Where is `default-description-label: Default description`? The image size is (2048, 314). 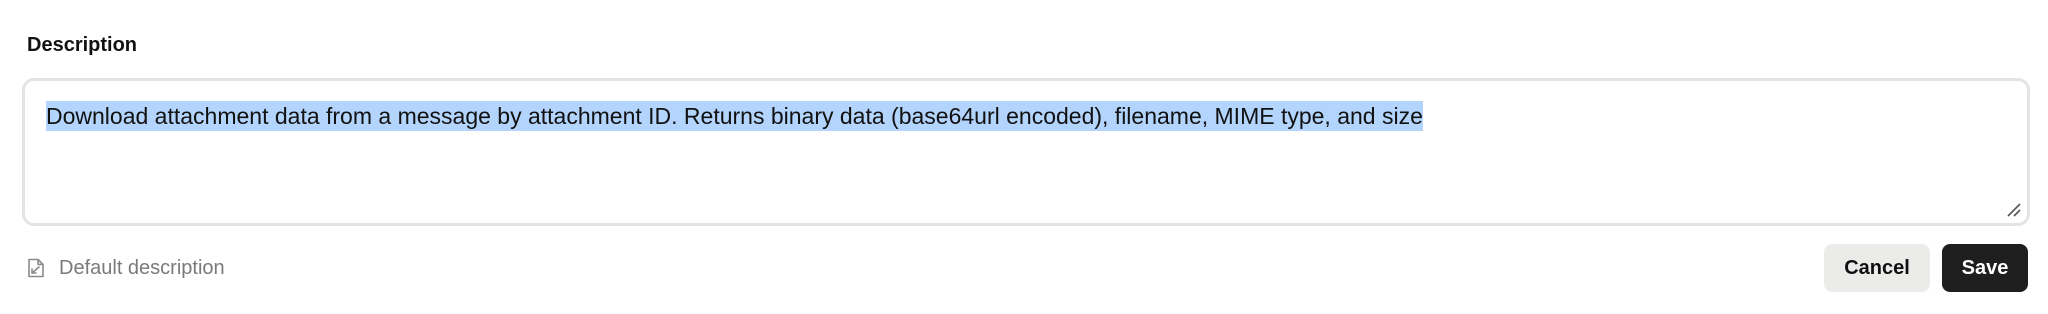 default-description-label: Default description is located at coordinates (142, 268).